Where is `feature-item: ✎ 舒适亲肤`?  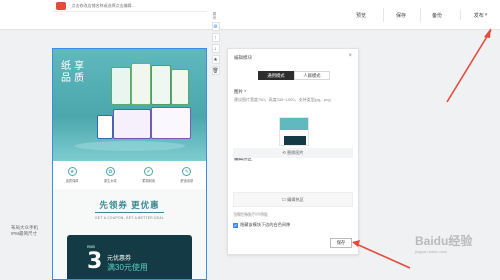
feature-item: ✎ 舒适亲肤 is located at coordinates (187, 175).